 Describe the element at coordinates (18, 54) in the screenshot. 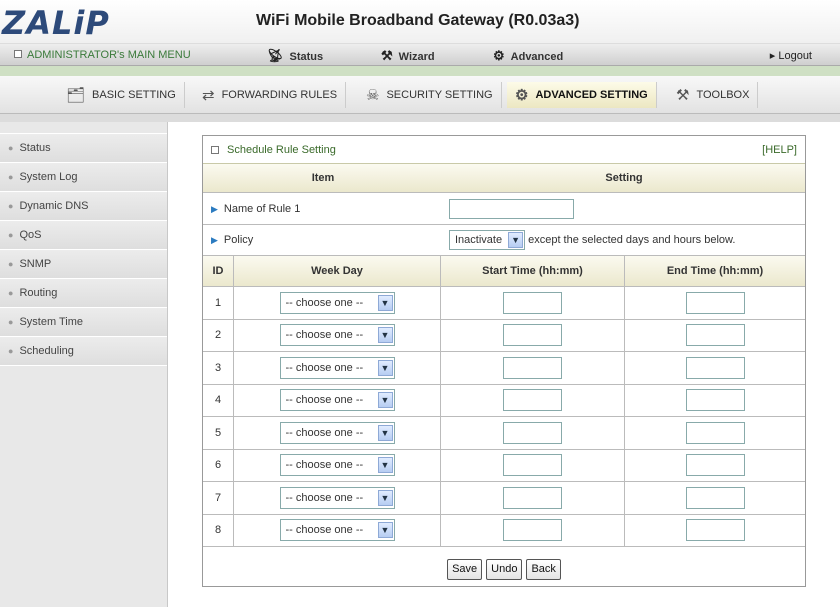

I see `checkbox-icon` at that location.